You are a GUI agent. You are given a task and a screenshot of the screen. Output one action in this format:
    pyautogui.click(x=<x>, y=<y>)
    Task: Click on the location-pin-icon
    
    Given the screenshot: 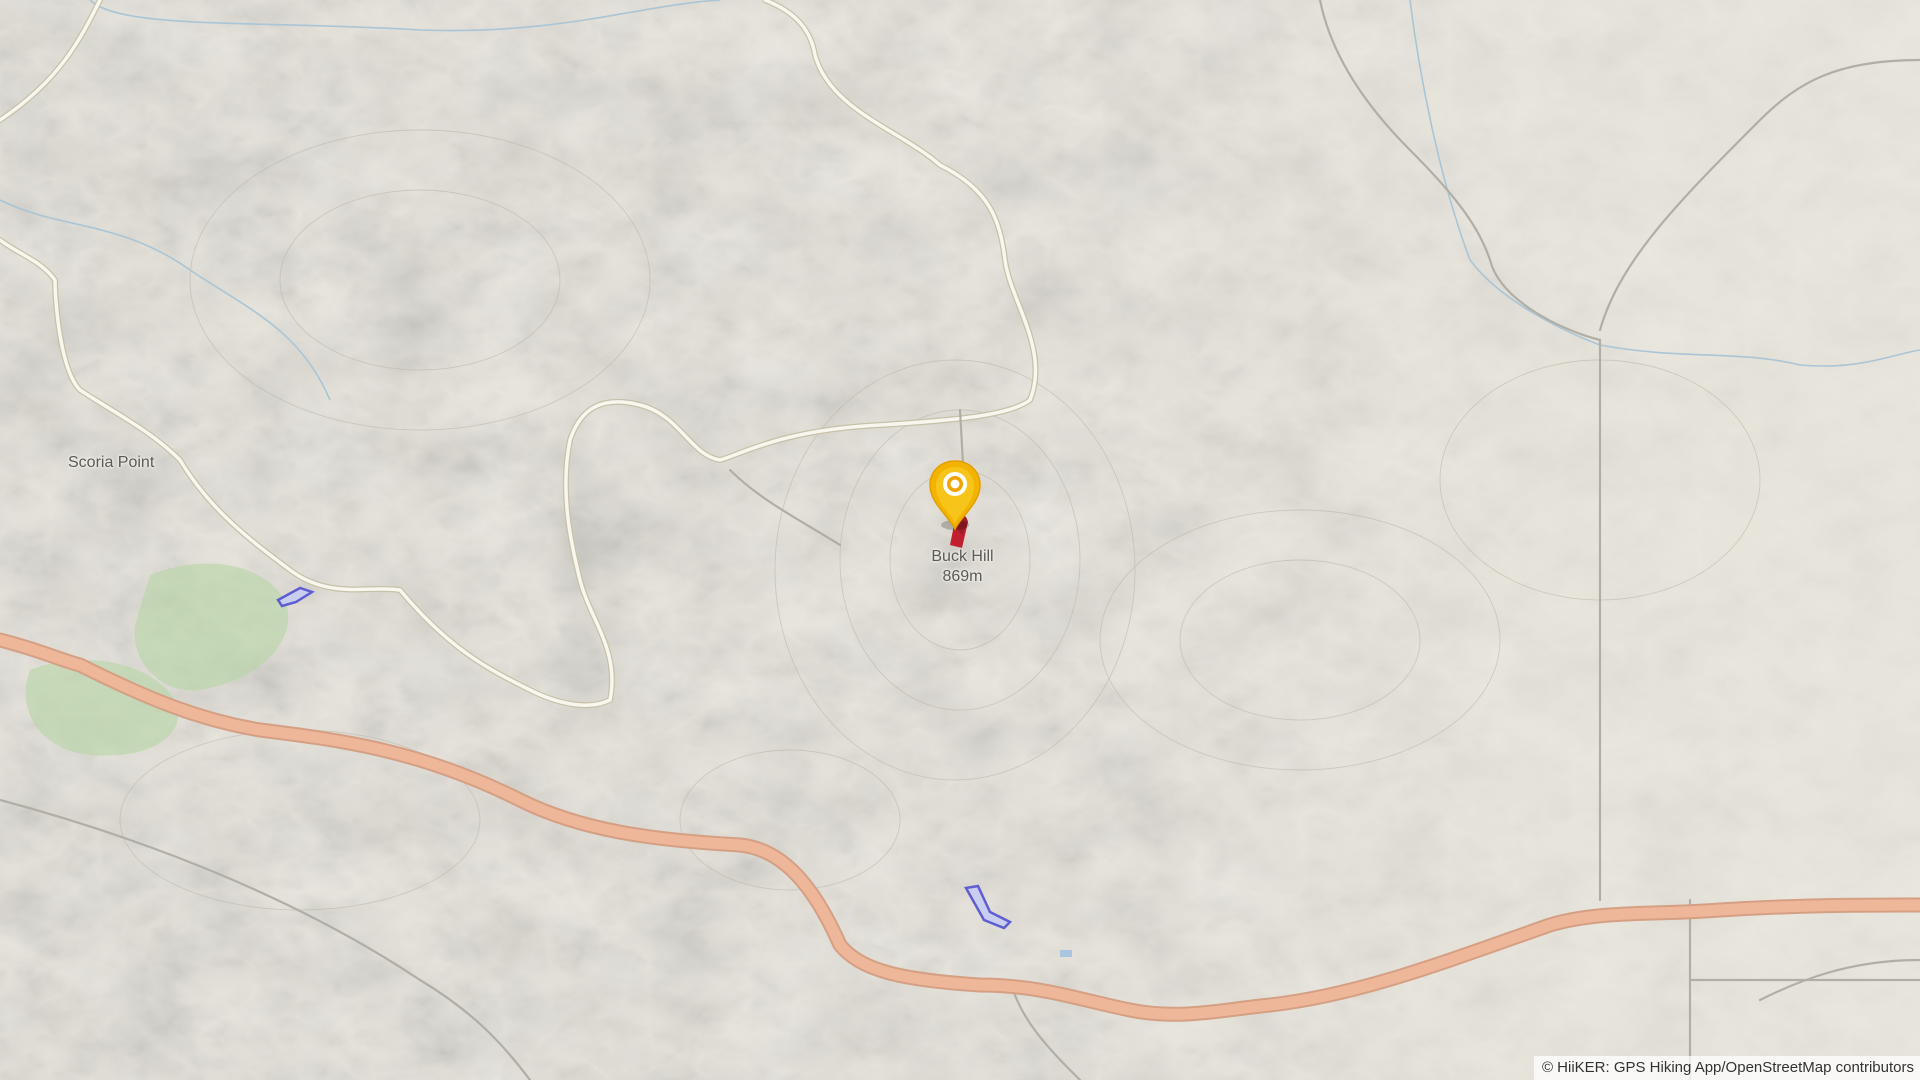 What is the action you would take?
    pyautogui.click(x=955, y=496)
    